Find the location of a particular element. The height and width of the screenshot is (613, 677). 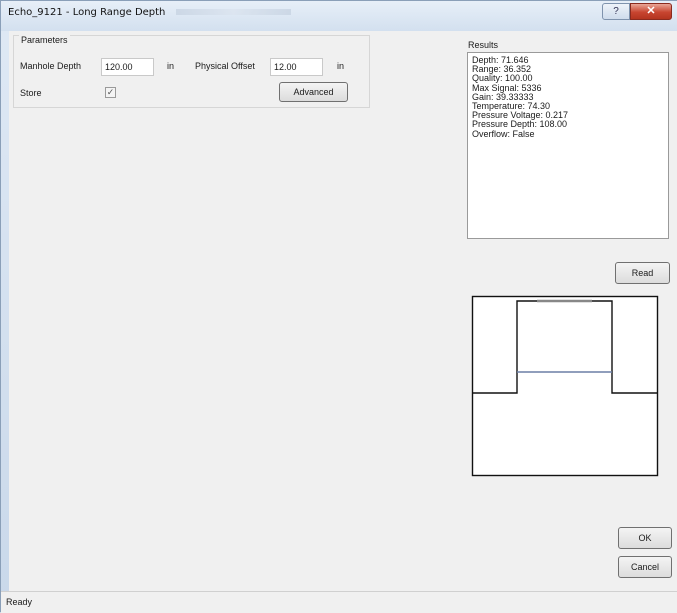

status-text: Ready is located at coordinates (19, 602).